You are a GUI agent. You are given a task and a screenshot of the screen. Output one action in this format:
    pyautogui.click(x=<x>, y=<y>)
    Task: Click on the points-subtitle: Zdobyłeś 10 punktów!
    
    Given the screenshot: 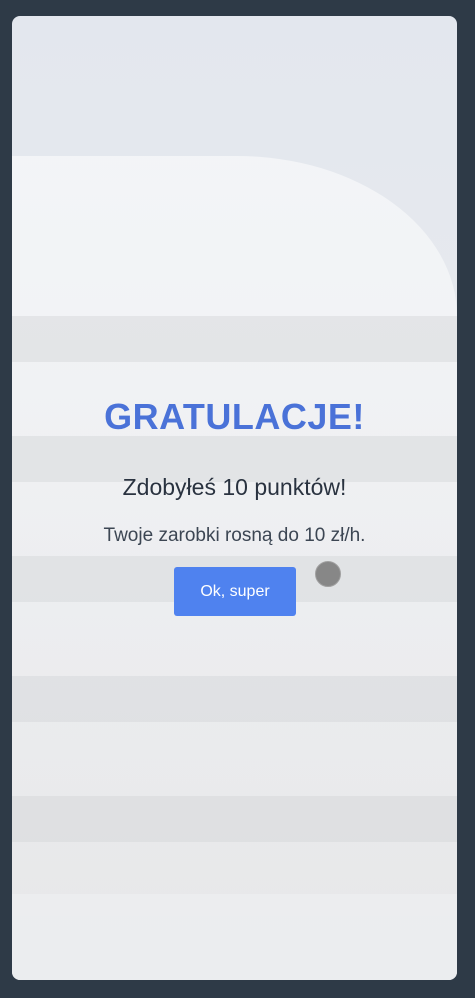 What is the action you would take?
    pyautogui.click(x=234, y=487)
    